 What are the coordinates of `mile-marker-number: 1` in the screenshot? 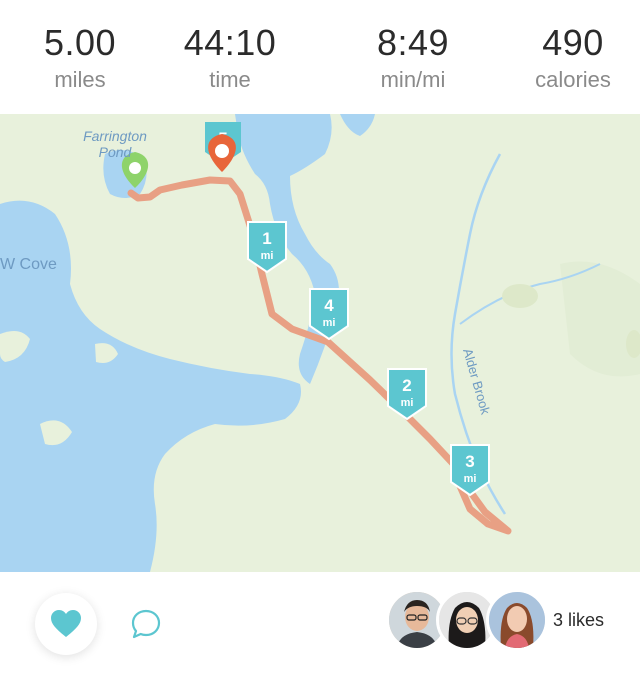 It's located at (266, 238).